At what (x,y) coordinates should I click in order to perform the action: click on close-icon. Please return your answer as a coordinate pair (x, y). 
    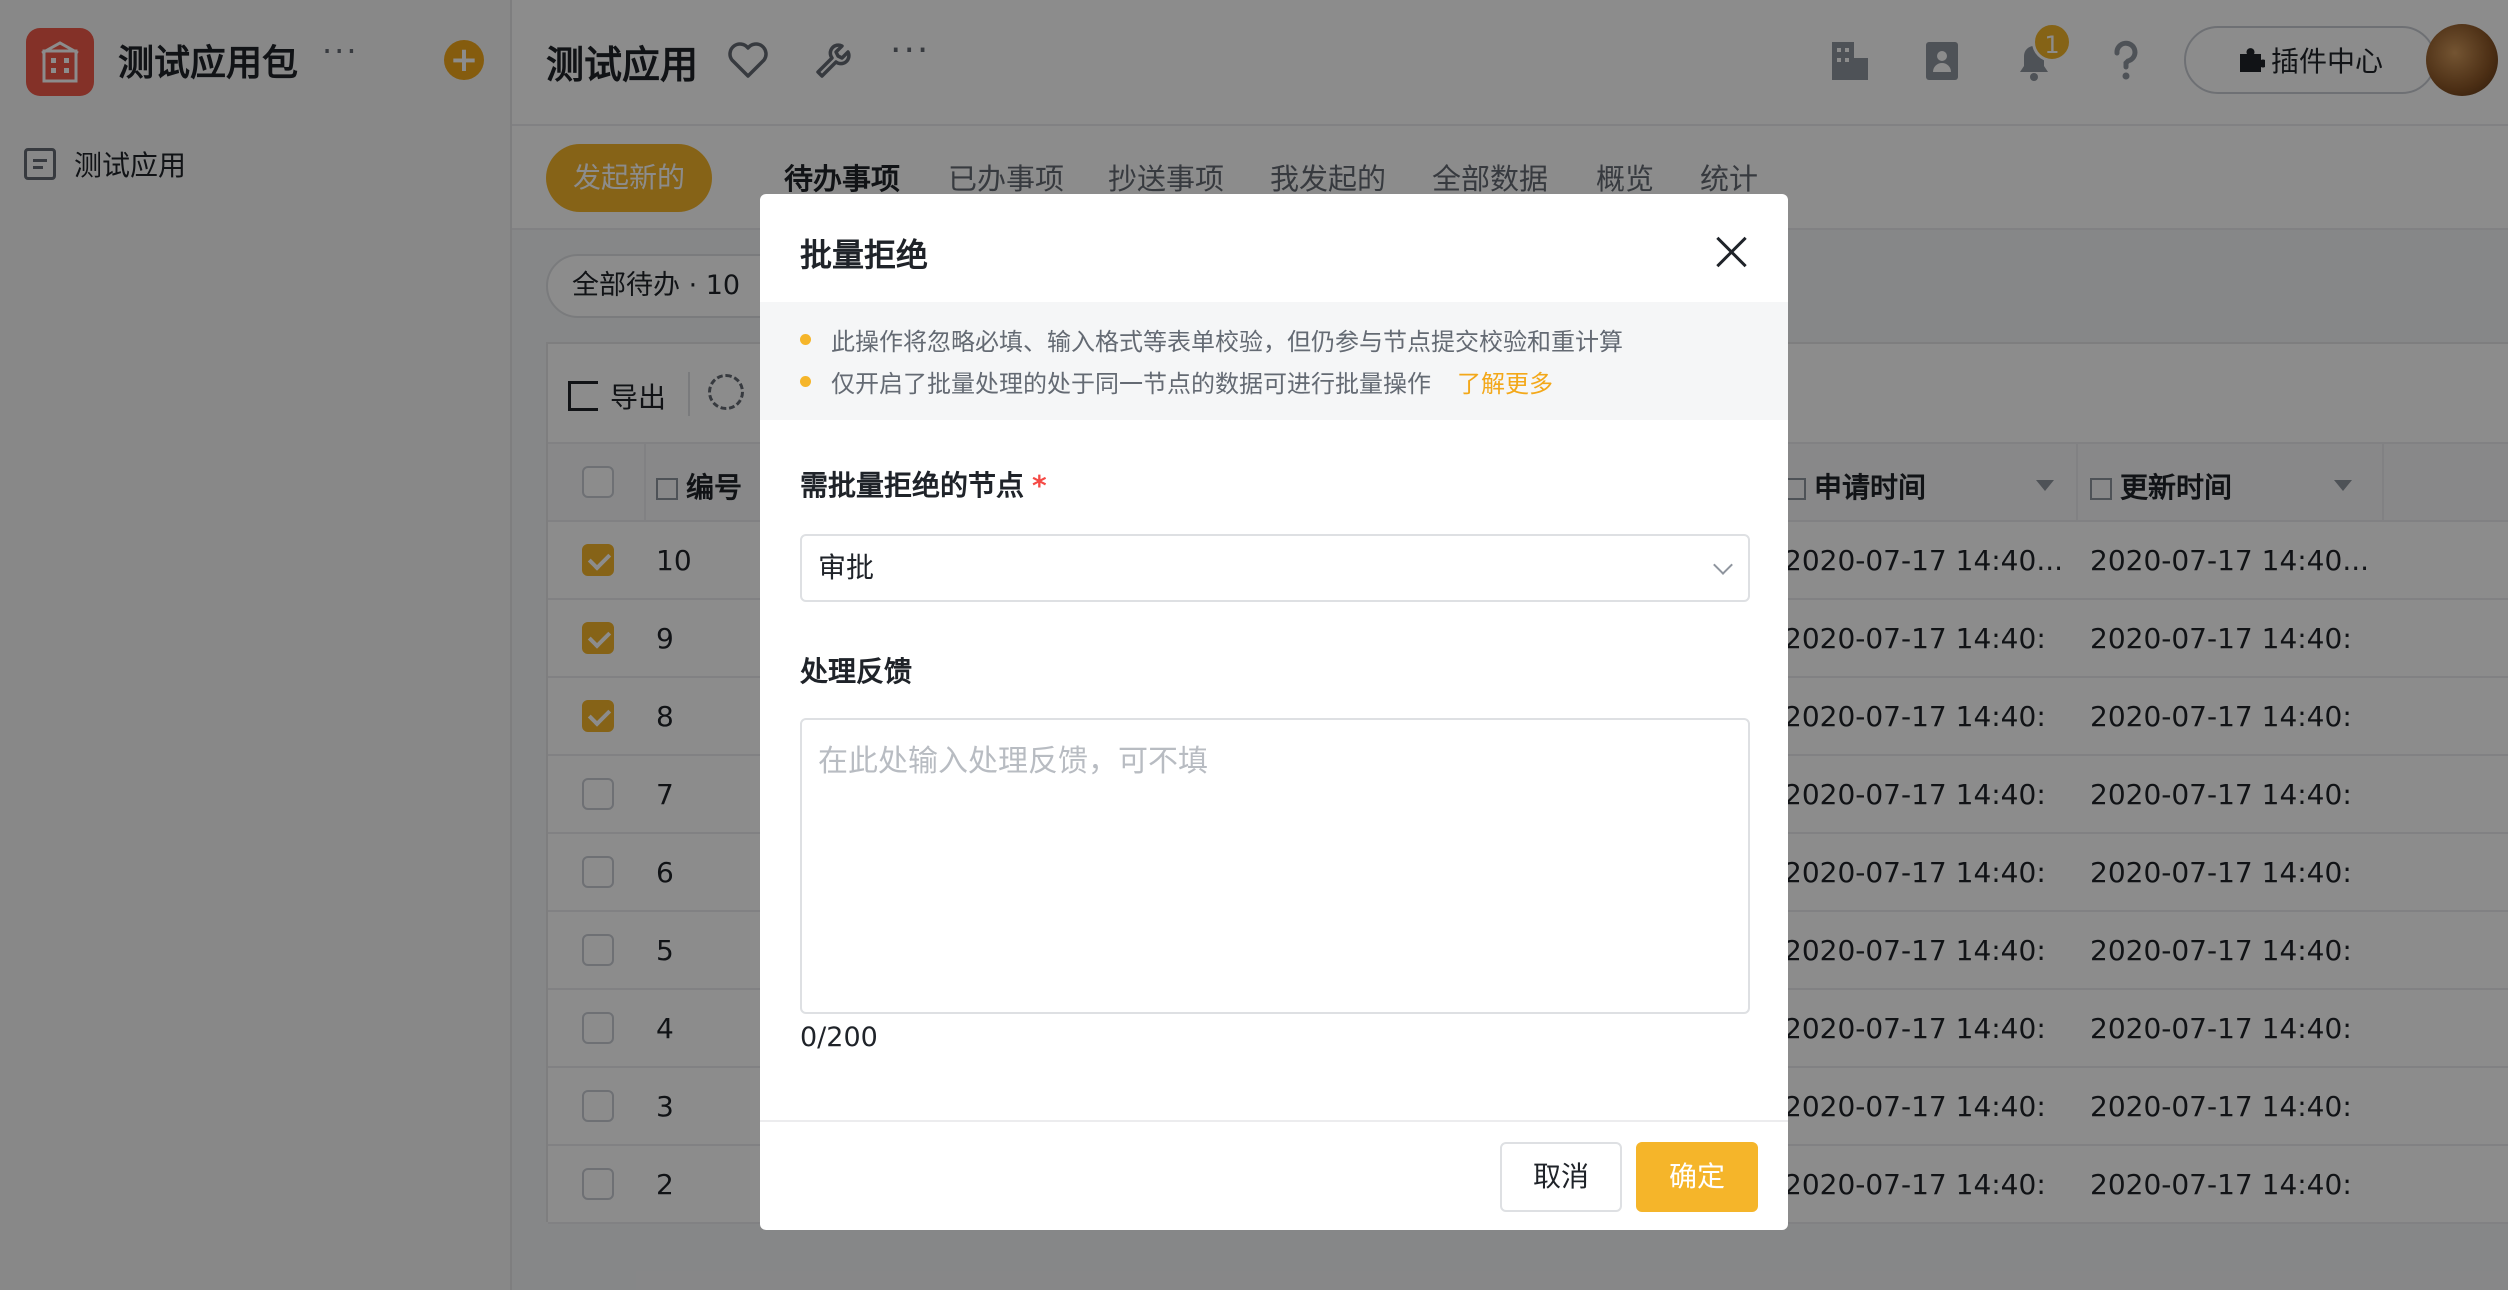
    Looking at the image, I should click on (1732, 252).